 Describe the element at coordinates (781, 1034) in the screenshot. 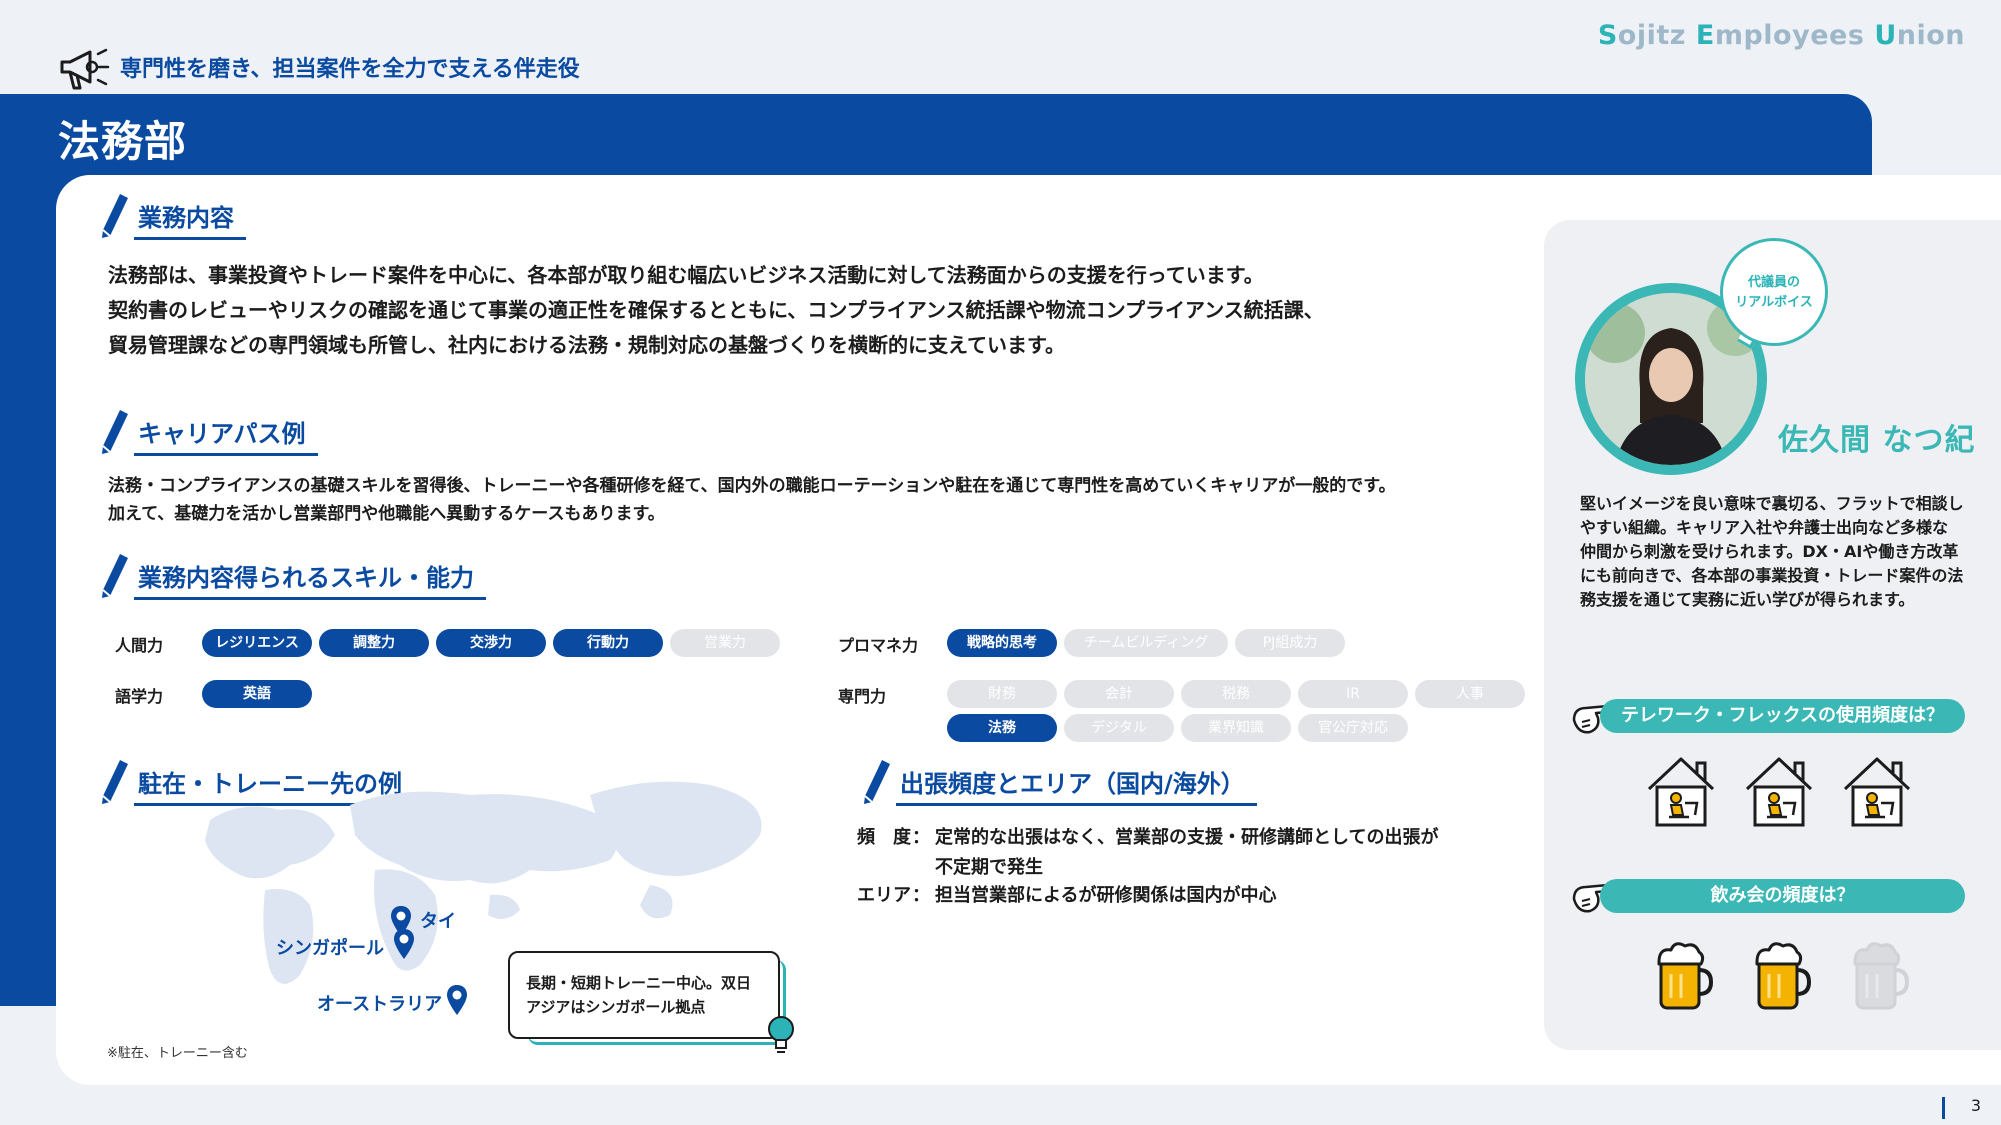

I see `lightbulb-icon` at that location.